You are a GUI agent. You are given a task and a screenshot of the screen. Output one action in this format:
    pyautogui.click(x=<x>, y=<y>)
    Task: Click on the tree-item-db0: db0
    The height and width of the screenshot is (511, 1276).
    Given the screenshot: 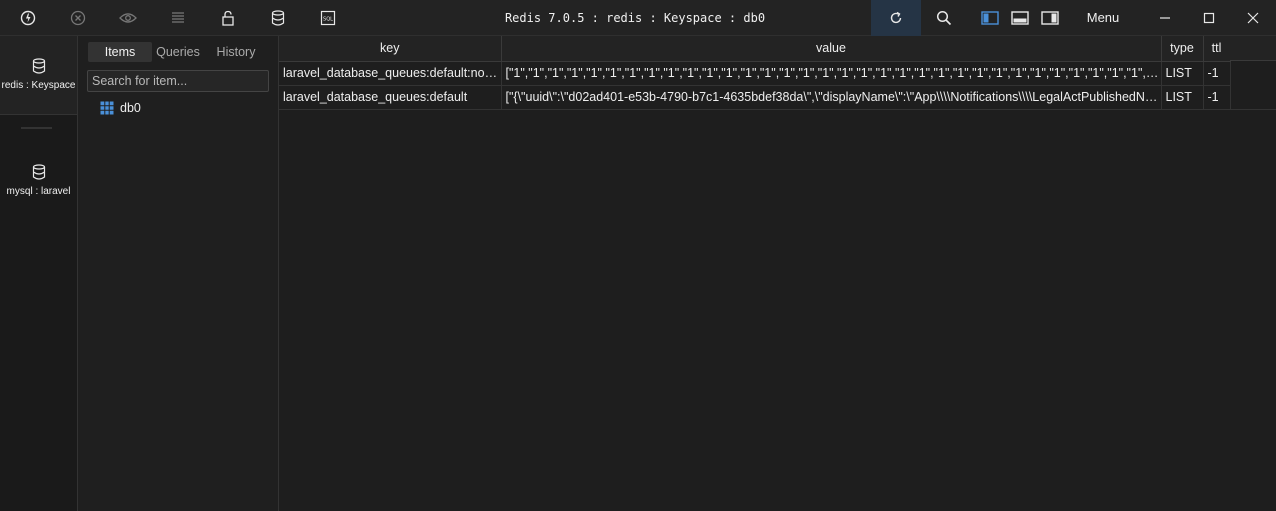 What is the action you would take?
    pyautogui.click(x=120, y=108)
    